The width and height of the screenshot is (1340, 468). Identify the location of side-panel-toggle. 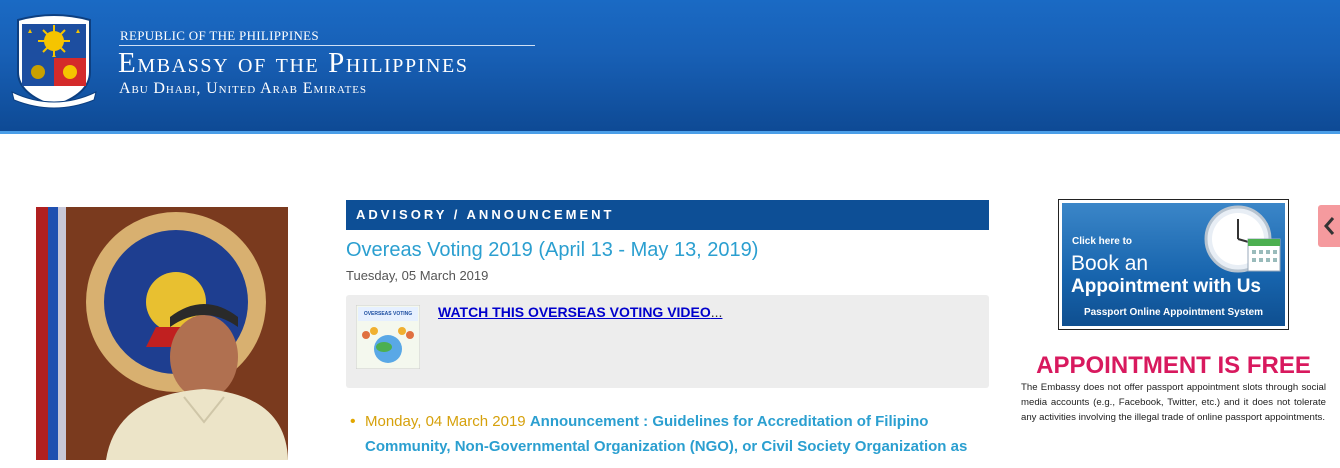
(1329, 226).